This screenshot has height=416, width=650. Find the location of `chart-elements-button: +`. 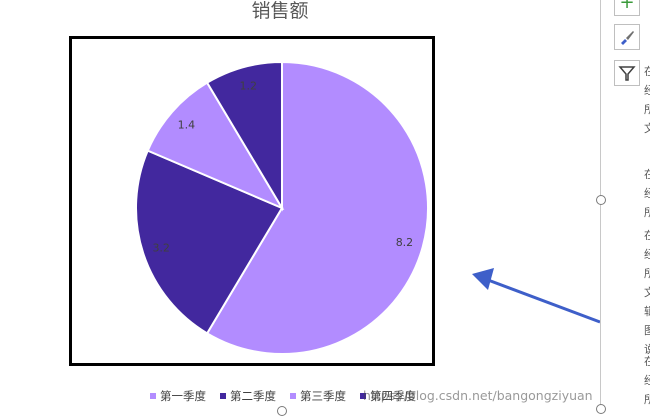

chart-elements-button: + is located at coordinates (627, 8).